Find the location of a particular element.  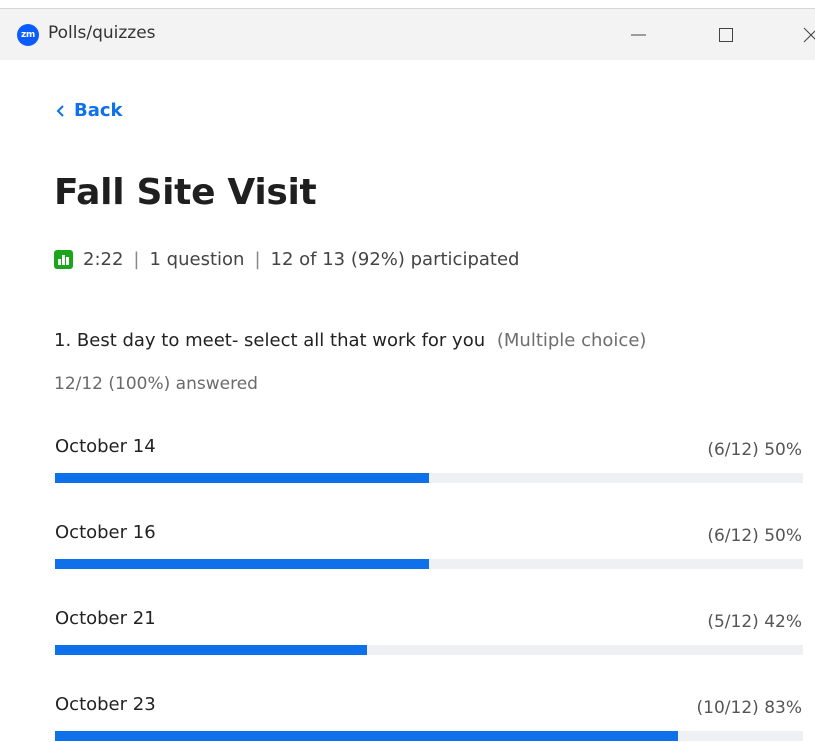

zoom-logo-icon: zm is located at coordinates (28, 35).